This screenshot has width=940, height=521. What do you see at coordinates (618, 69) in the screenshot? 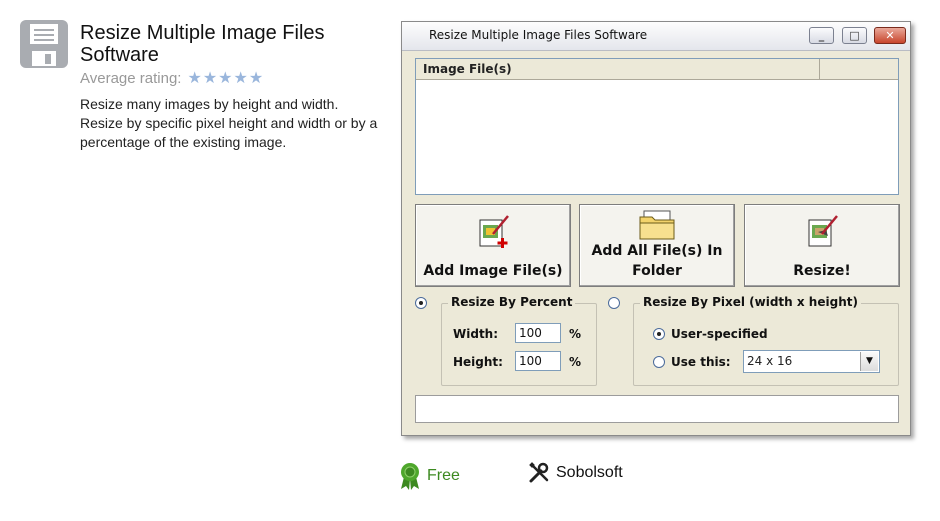
I see `column-header-image-files: Image File(s)` at bounding box center [618, 69].